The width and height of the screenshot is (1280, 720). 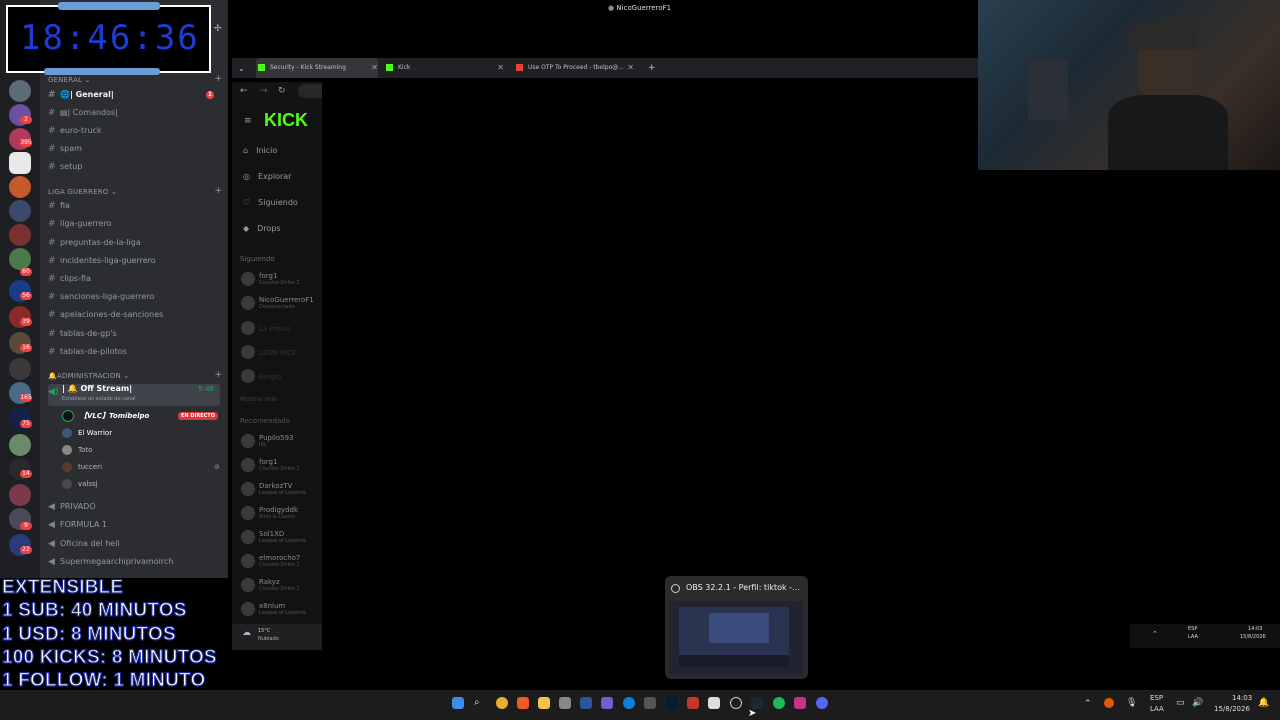 I want to click on folder-icon, so click(x=544, y=703).